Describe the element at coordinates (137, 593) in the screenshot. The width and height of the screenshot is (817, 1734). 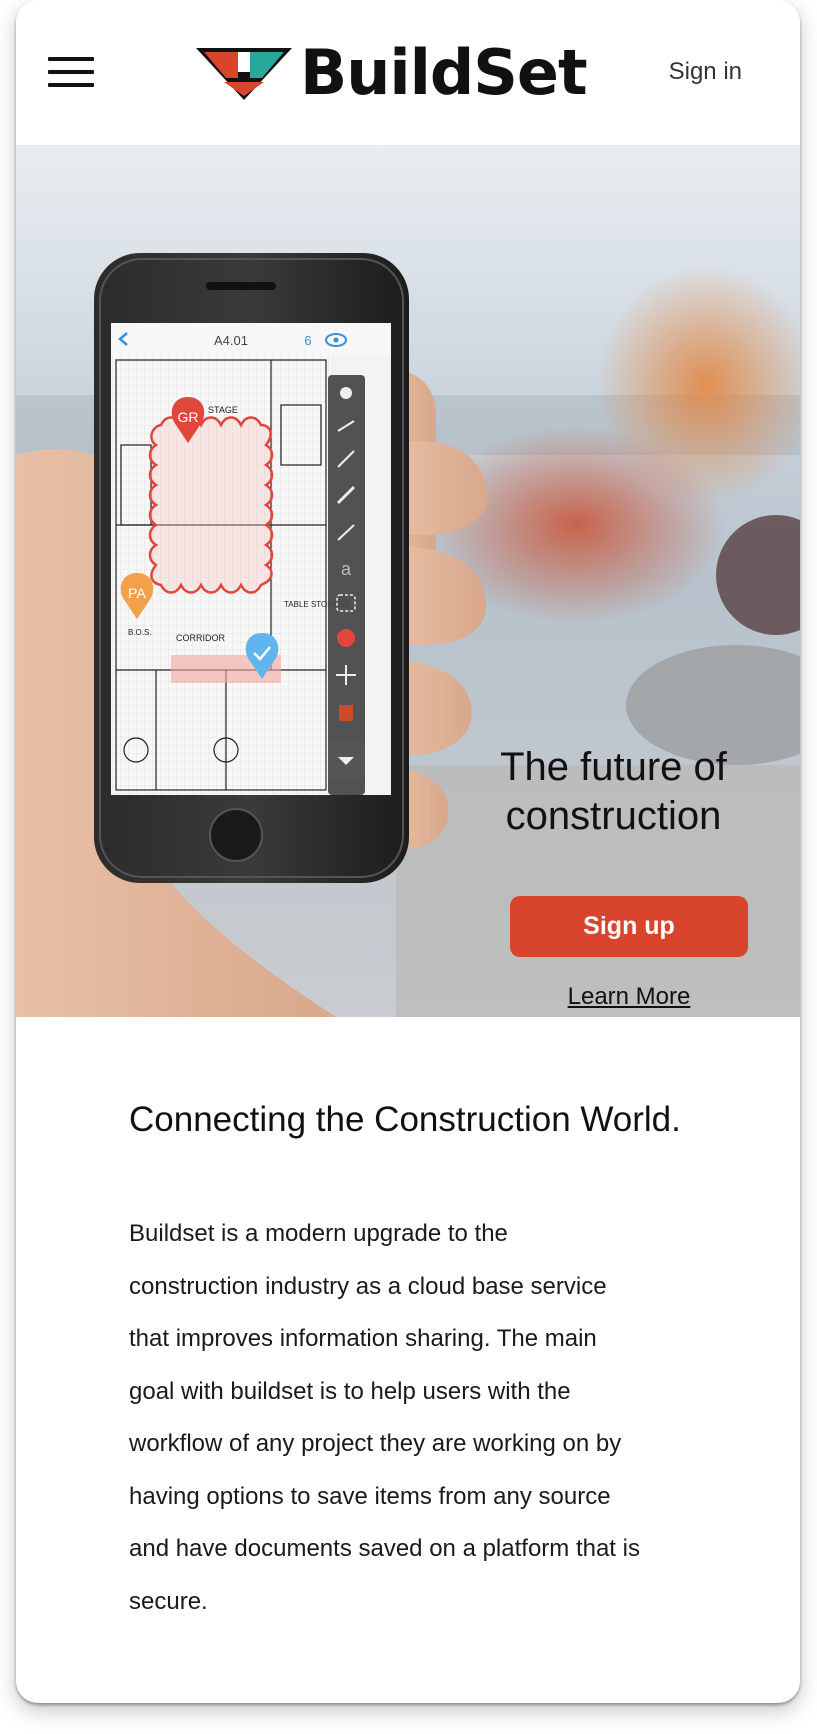
I see `pin-pa: PA` at that location.